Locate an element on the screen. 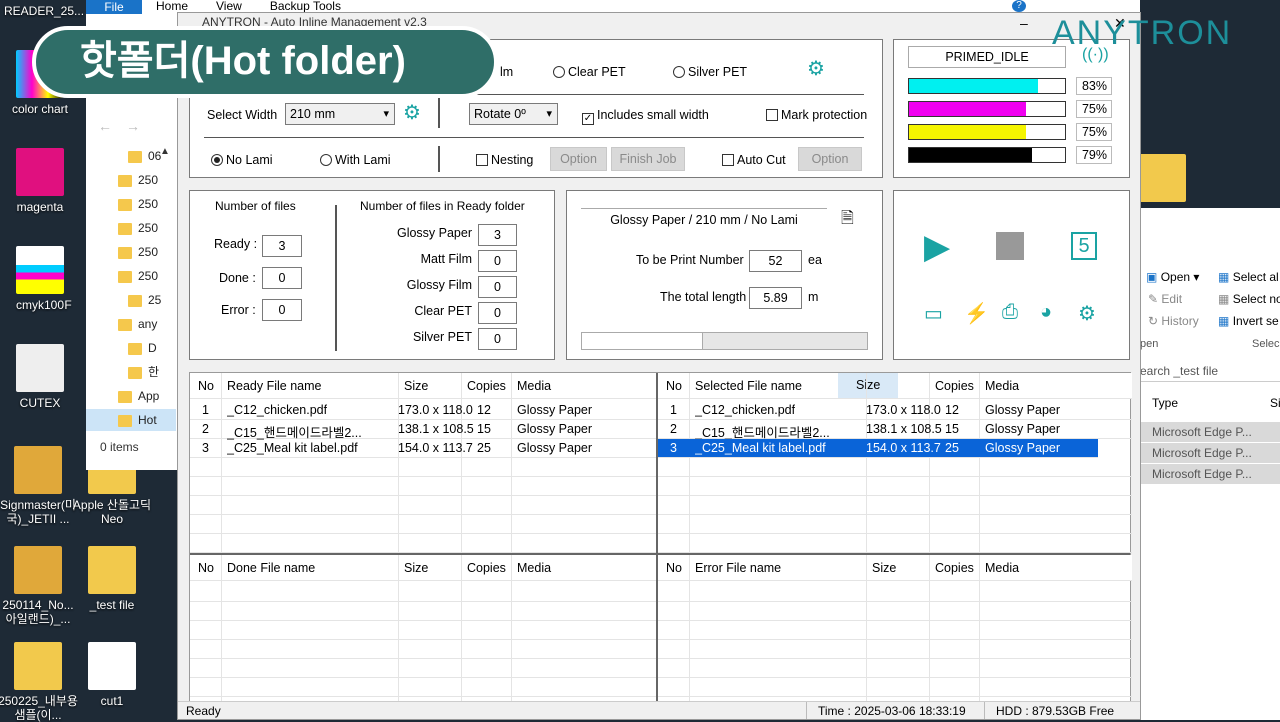  minimize-button: – is located at coordinates (1024, 23).